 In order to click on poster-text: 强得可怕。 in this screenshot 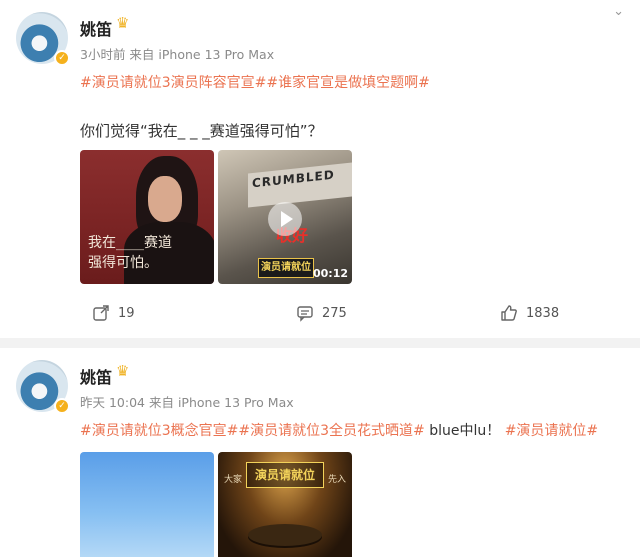, I will do `click(123, 263)`.